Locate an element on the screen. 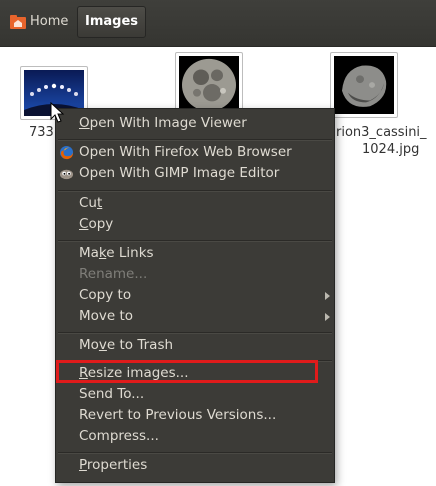  firefox-icon is located at coordinates (66, 152).